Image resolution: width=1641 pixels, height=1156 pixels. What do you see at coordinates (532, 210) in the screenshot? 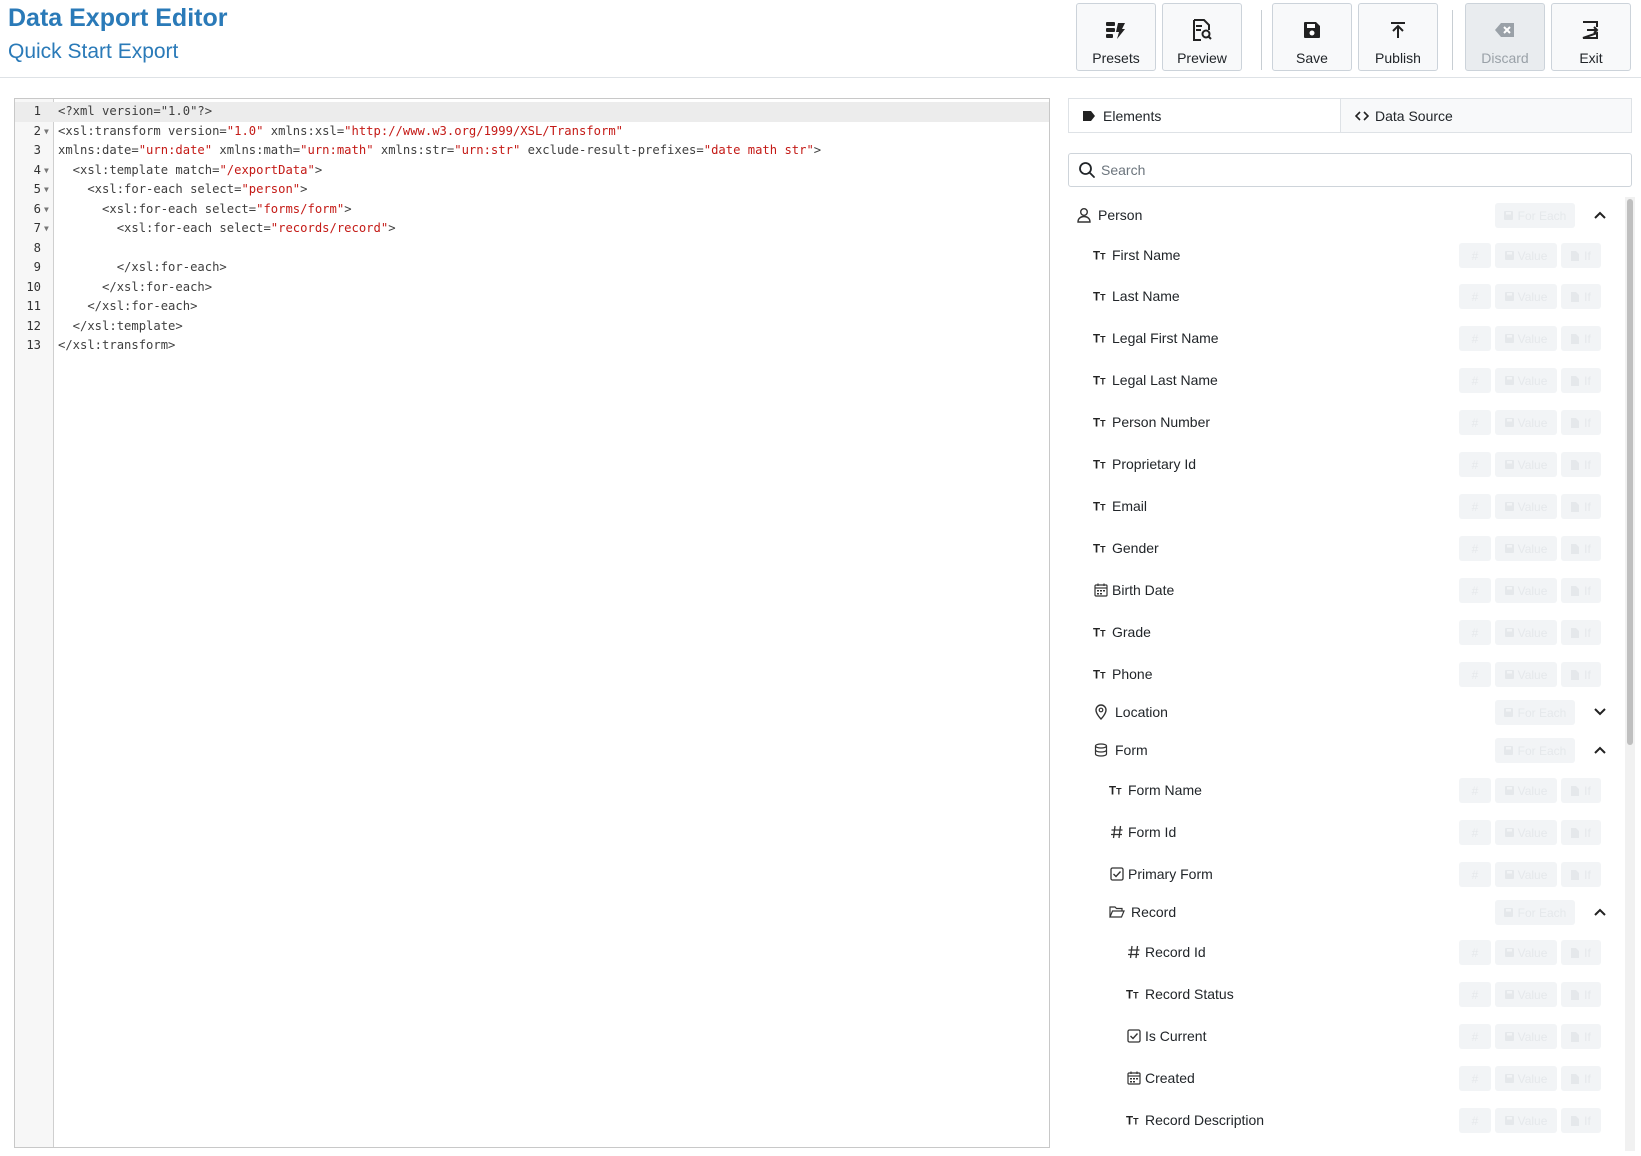
I see `code-line: 6 ▼ <xsl:for-each select="forms/form">` at bounding box center [532, 210].